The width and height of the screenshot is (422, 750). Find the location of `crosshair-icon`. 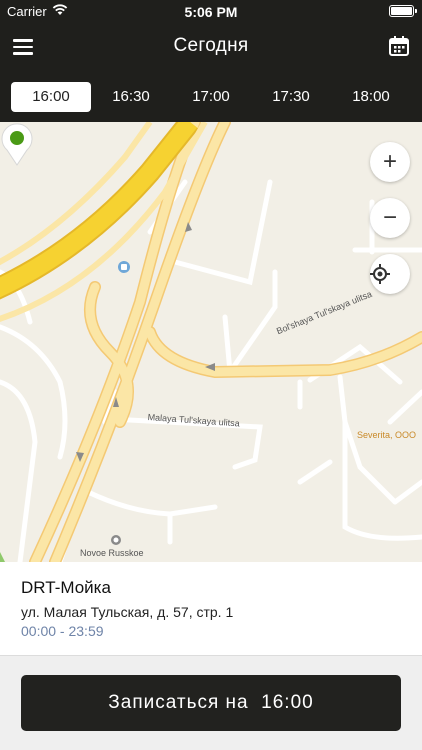

crosshair-icon is located at coordinates (380, 274).